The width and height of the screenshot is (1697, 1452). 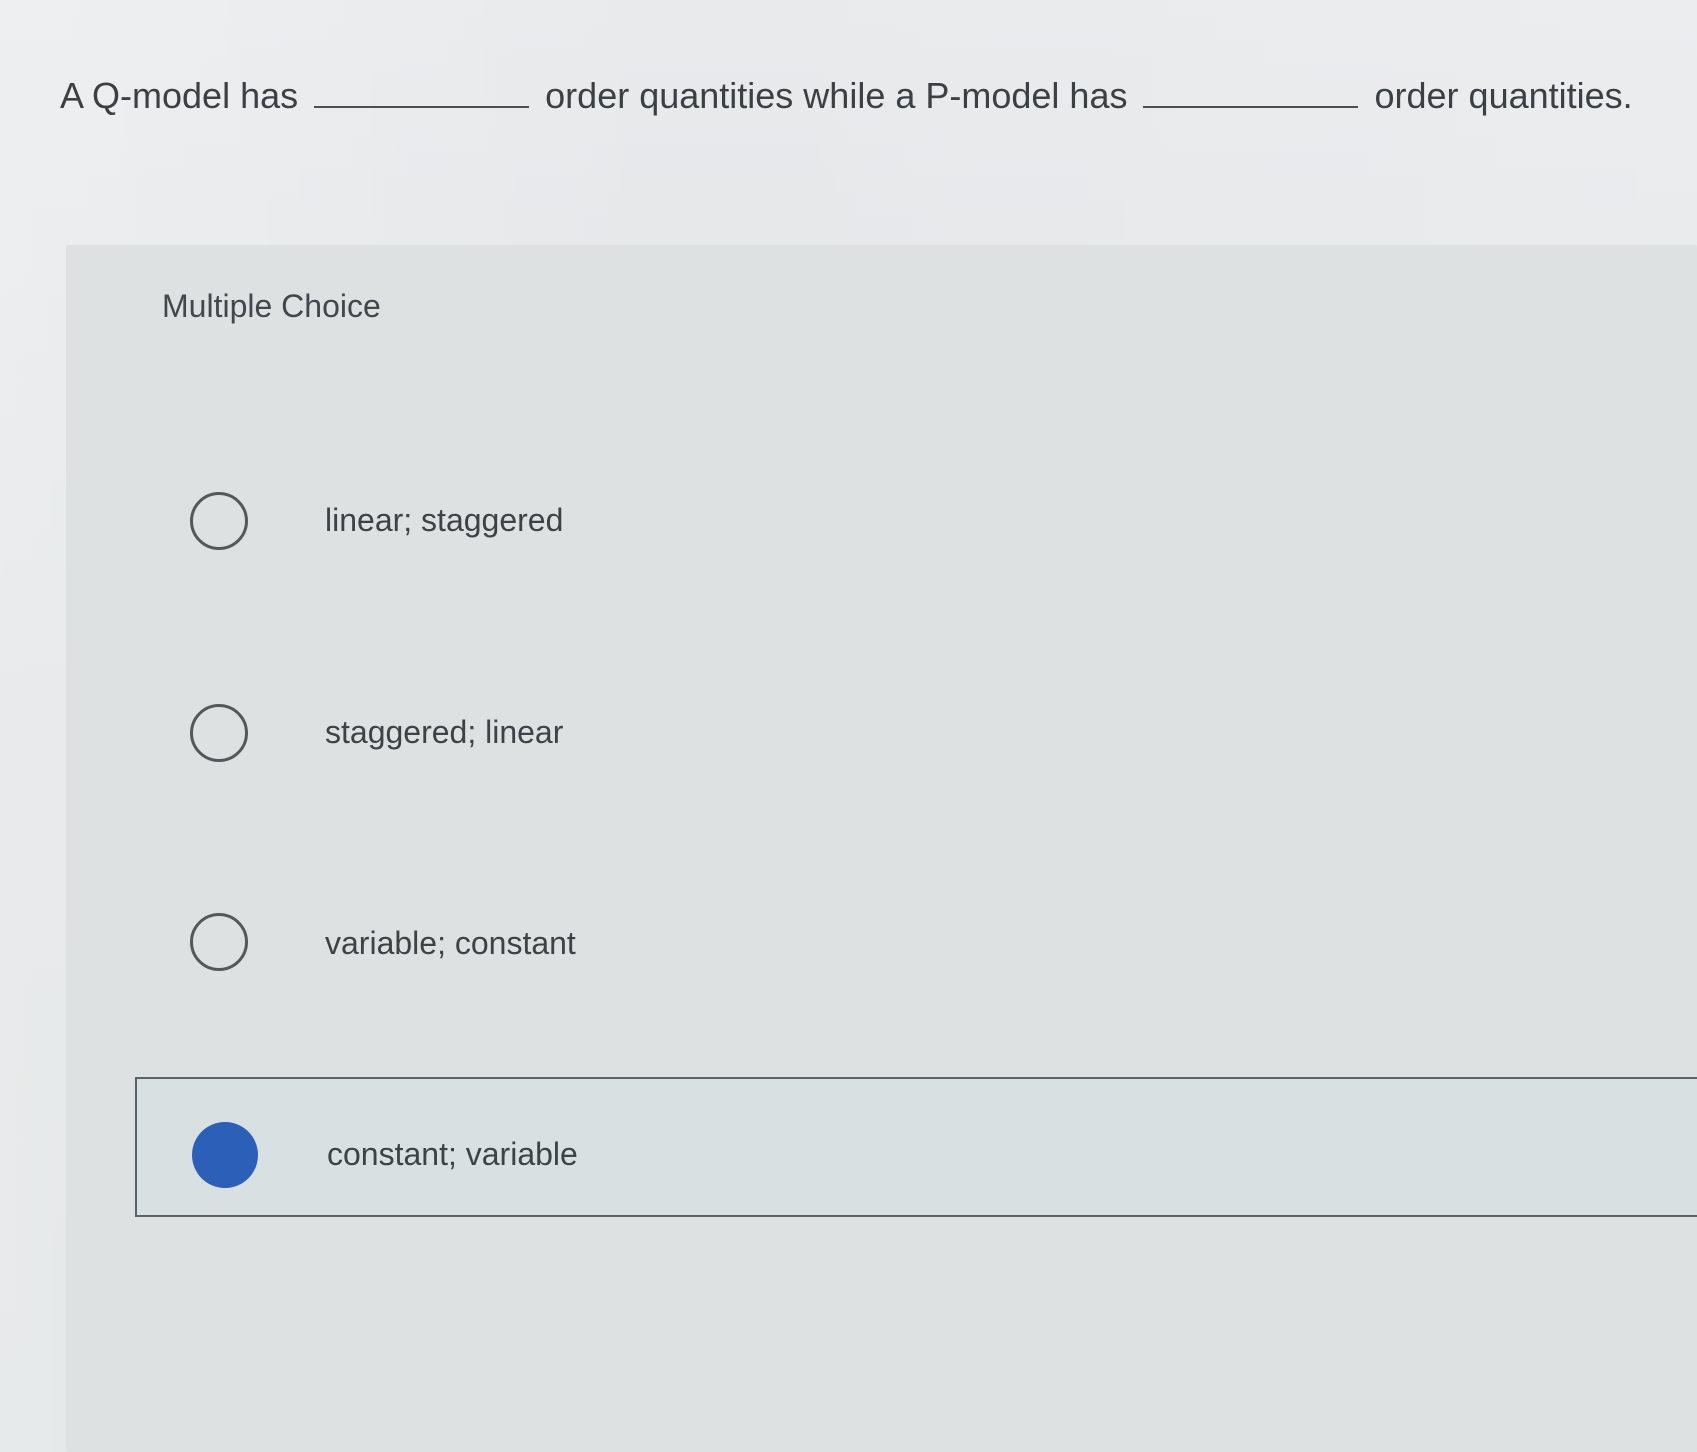 I want to click on option-linear-staggered: linear; staggered, so click(x=916, y=522).